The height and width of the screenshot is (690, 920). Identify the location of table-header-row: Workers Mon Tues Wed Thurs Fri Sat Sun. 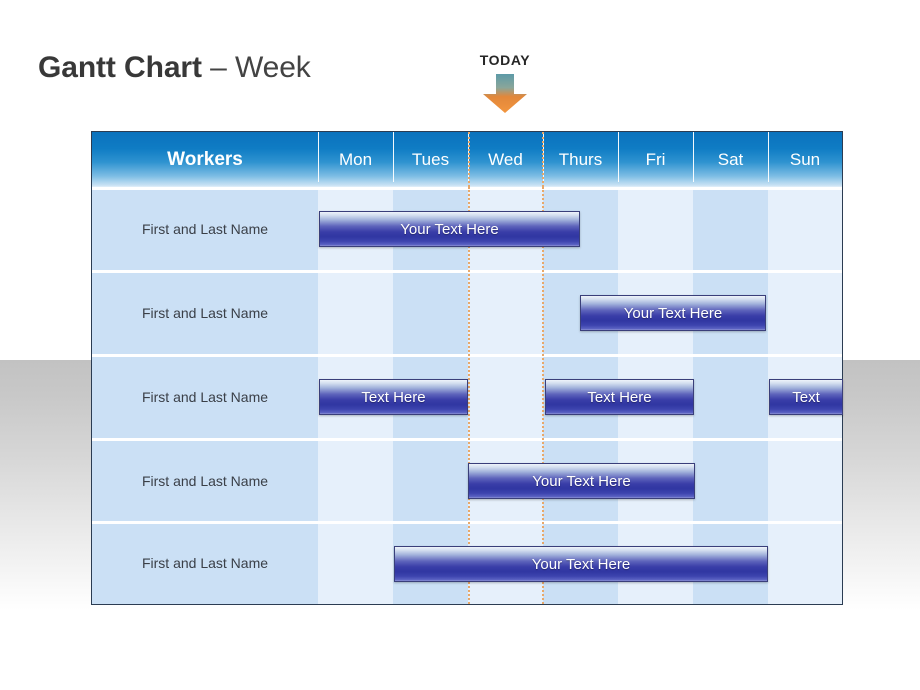
(467, 159).